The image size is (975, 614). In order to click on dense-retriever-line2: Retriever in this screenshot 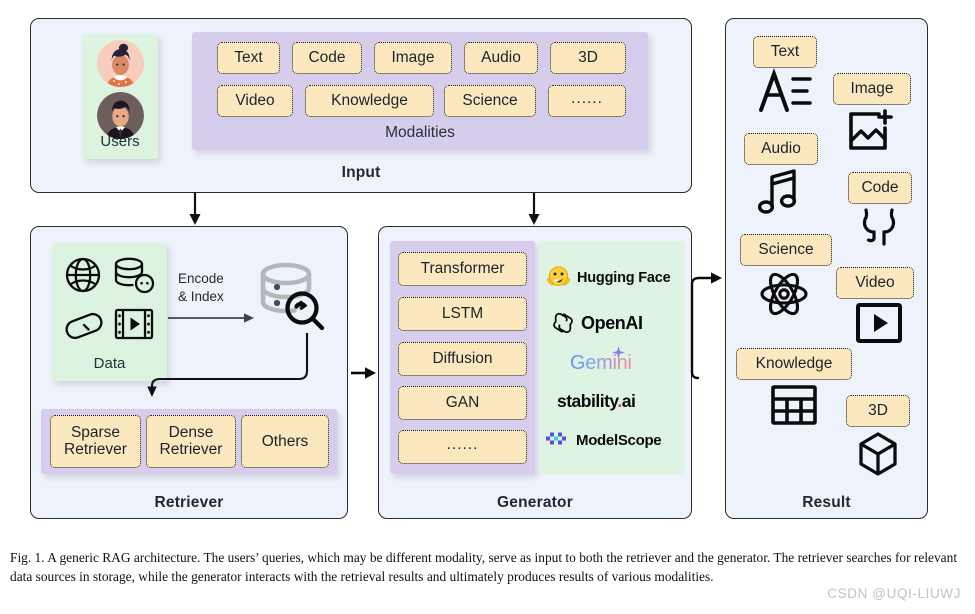, I will do `click(191, 449)`.